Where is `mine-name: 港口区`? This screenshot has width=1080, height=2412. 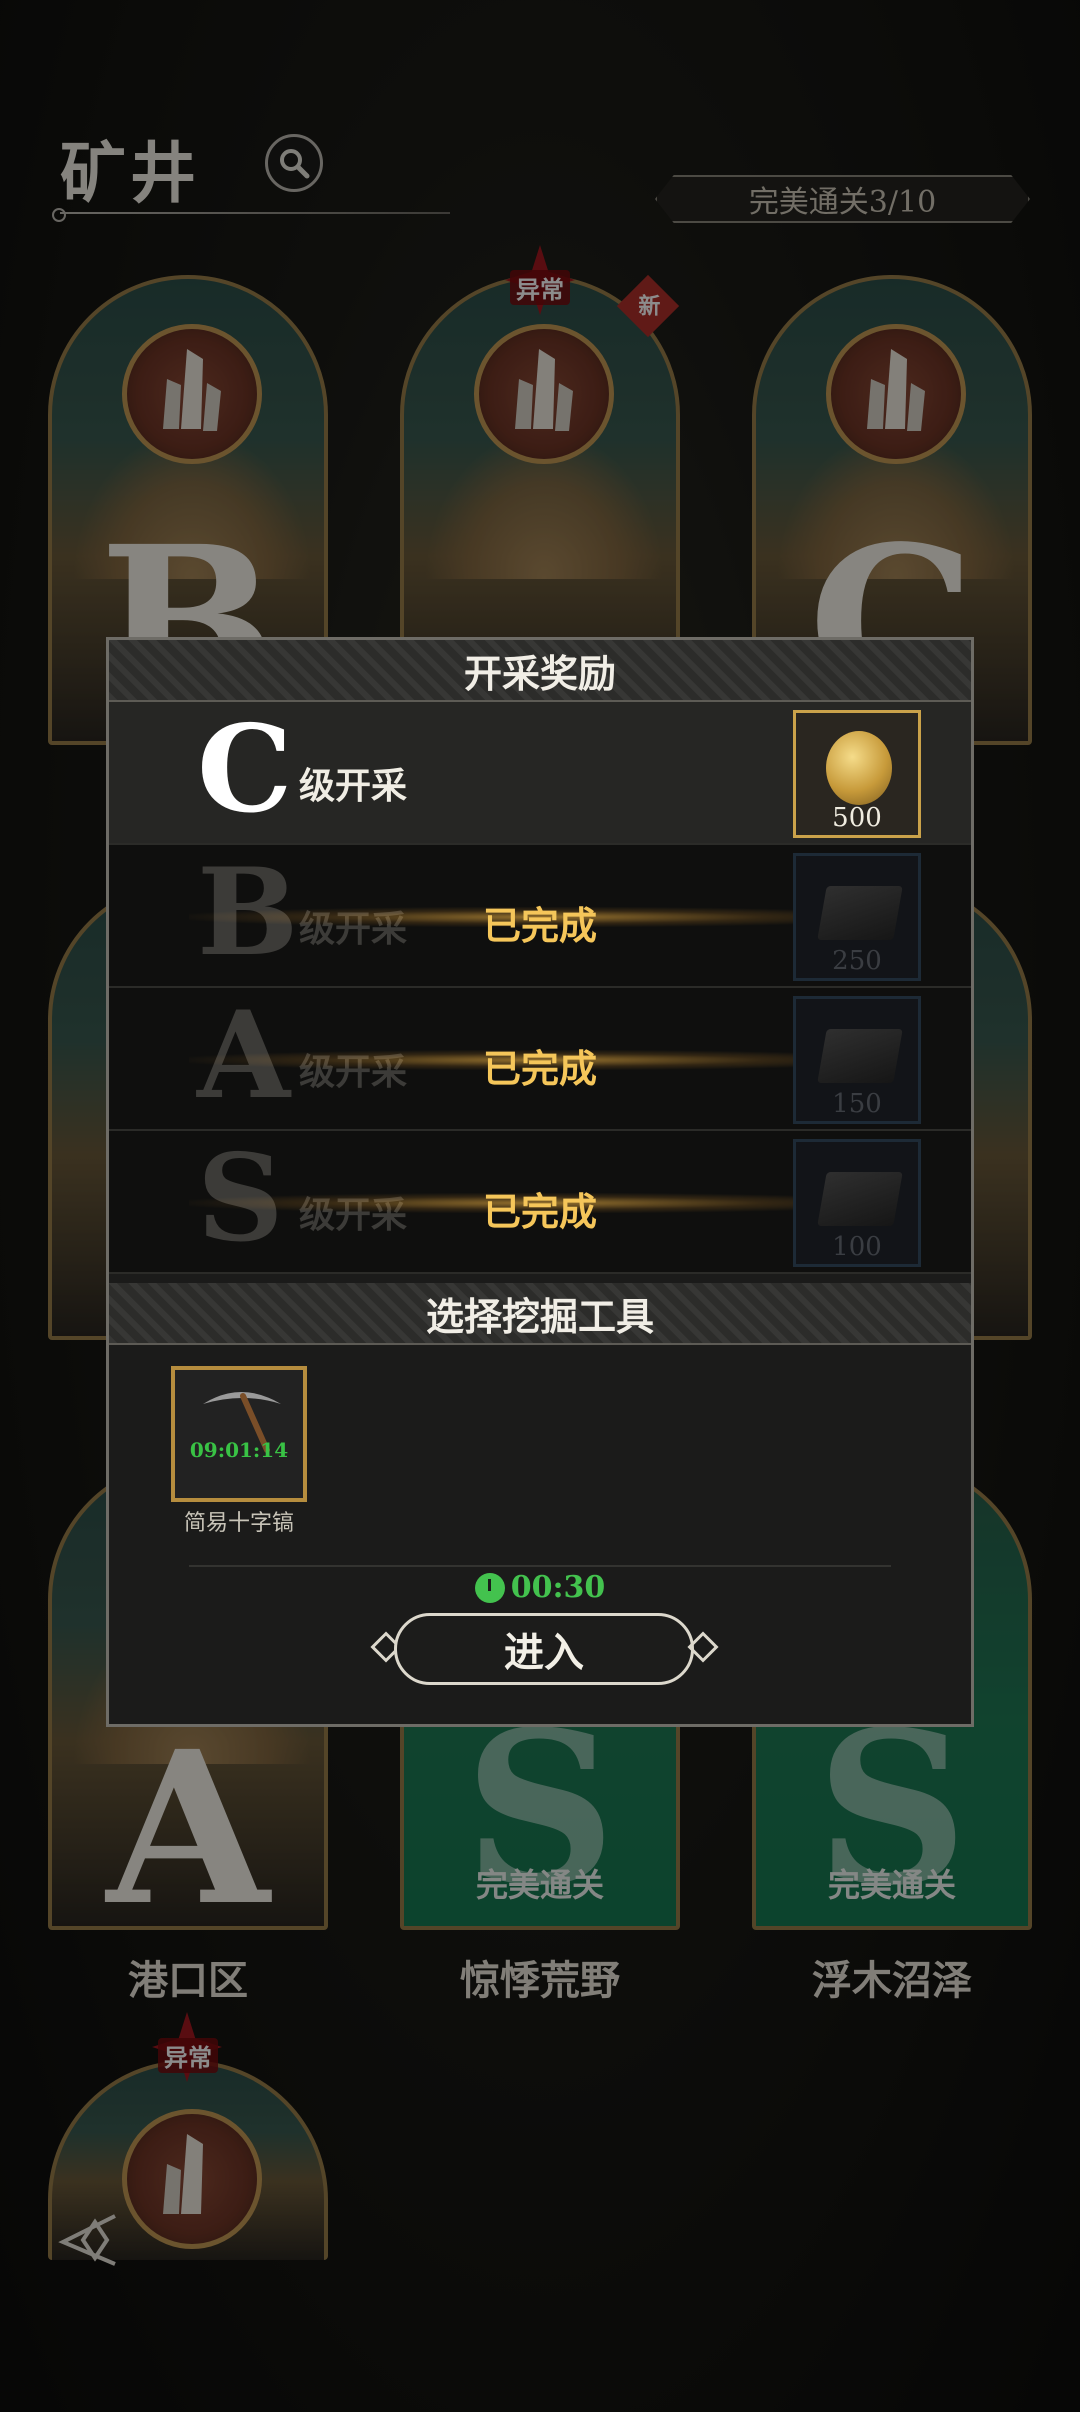 mine-name: 港口区 is located at coordinates (188, 1980).